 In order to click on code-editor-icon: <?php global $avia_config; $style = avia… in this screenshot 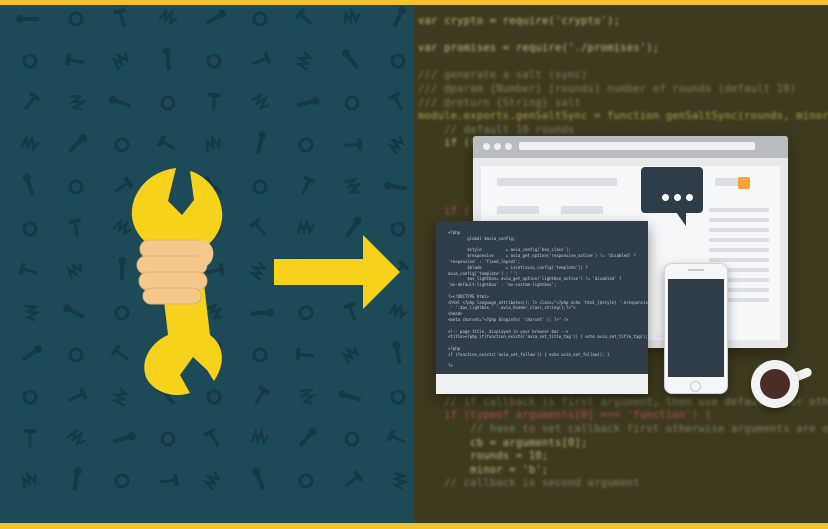, I will do `click(557, 307)`.